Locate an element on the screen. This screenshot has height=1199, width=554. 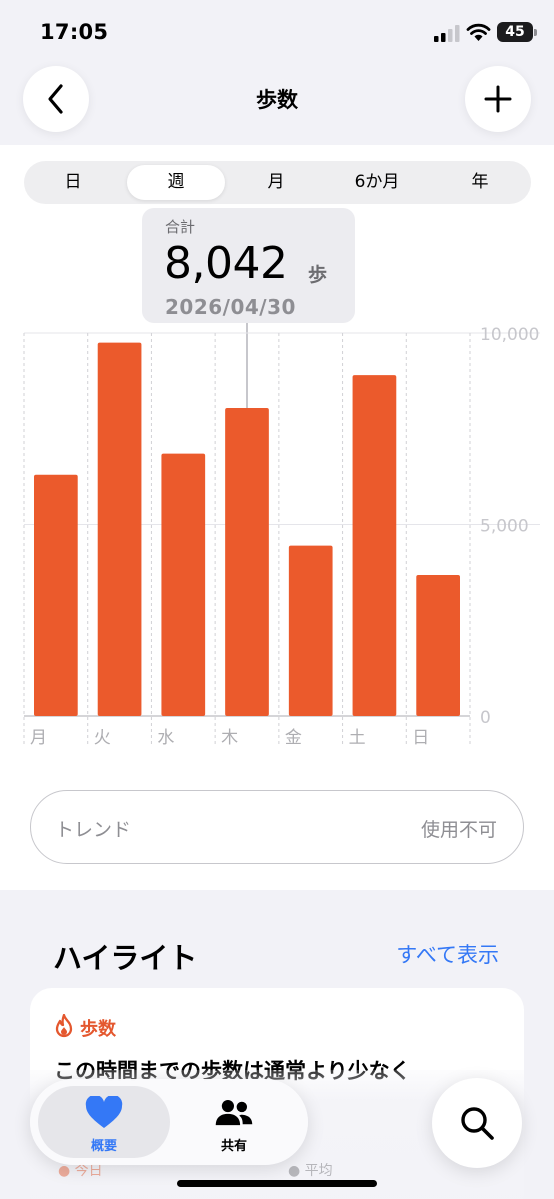
tab-summary: 概要 is located at coordinates (104, 1122).